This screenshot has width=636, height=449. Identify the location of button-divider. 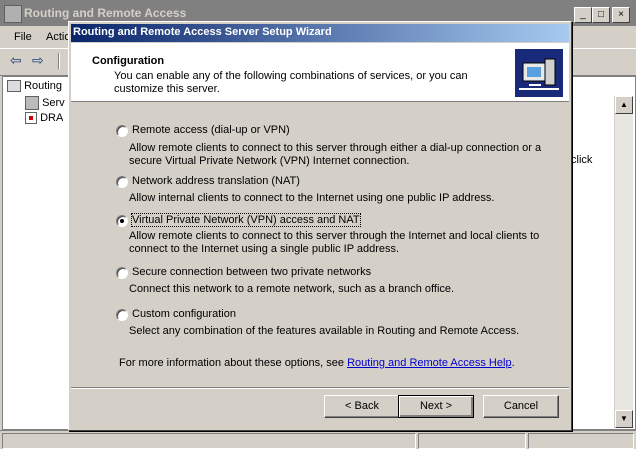
(320, 388).